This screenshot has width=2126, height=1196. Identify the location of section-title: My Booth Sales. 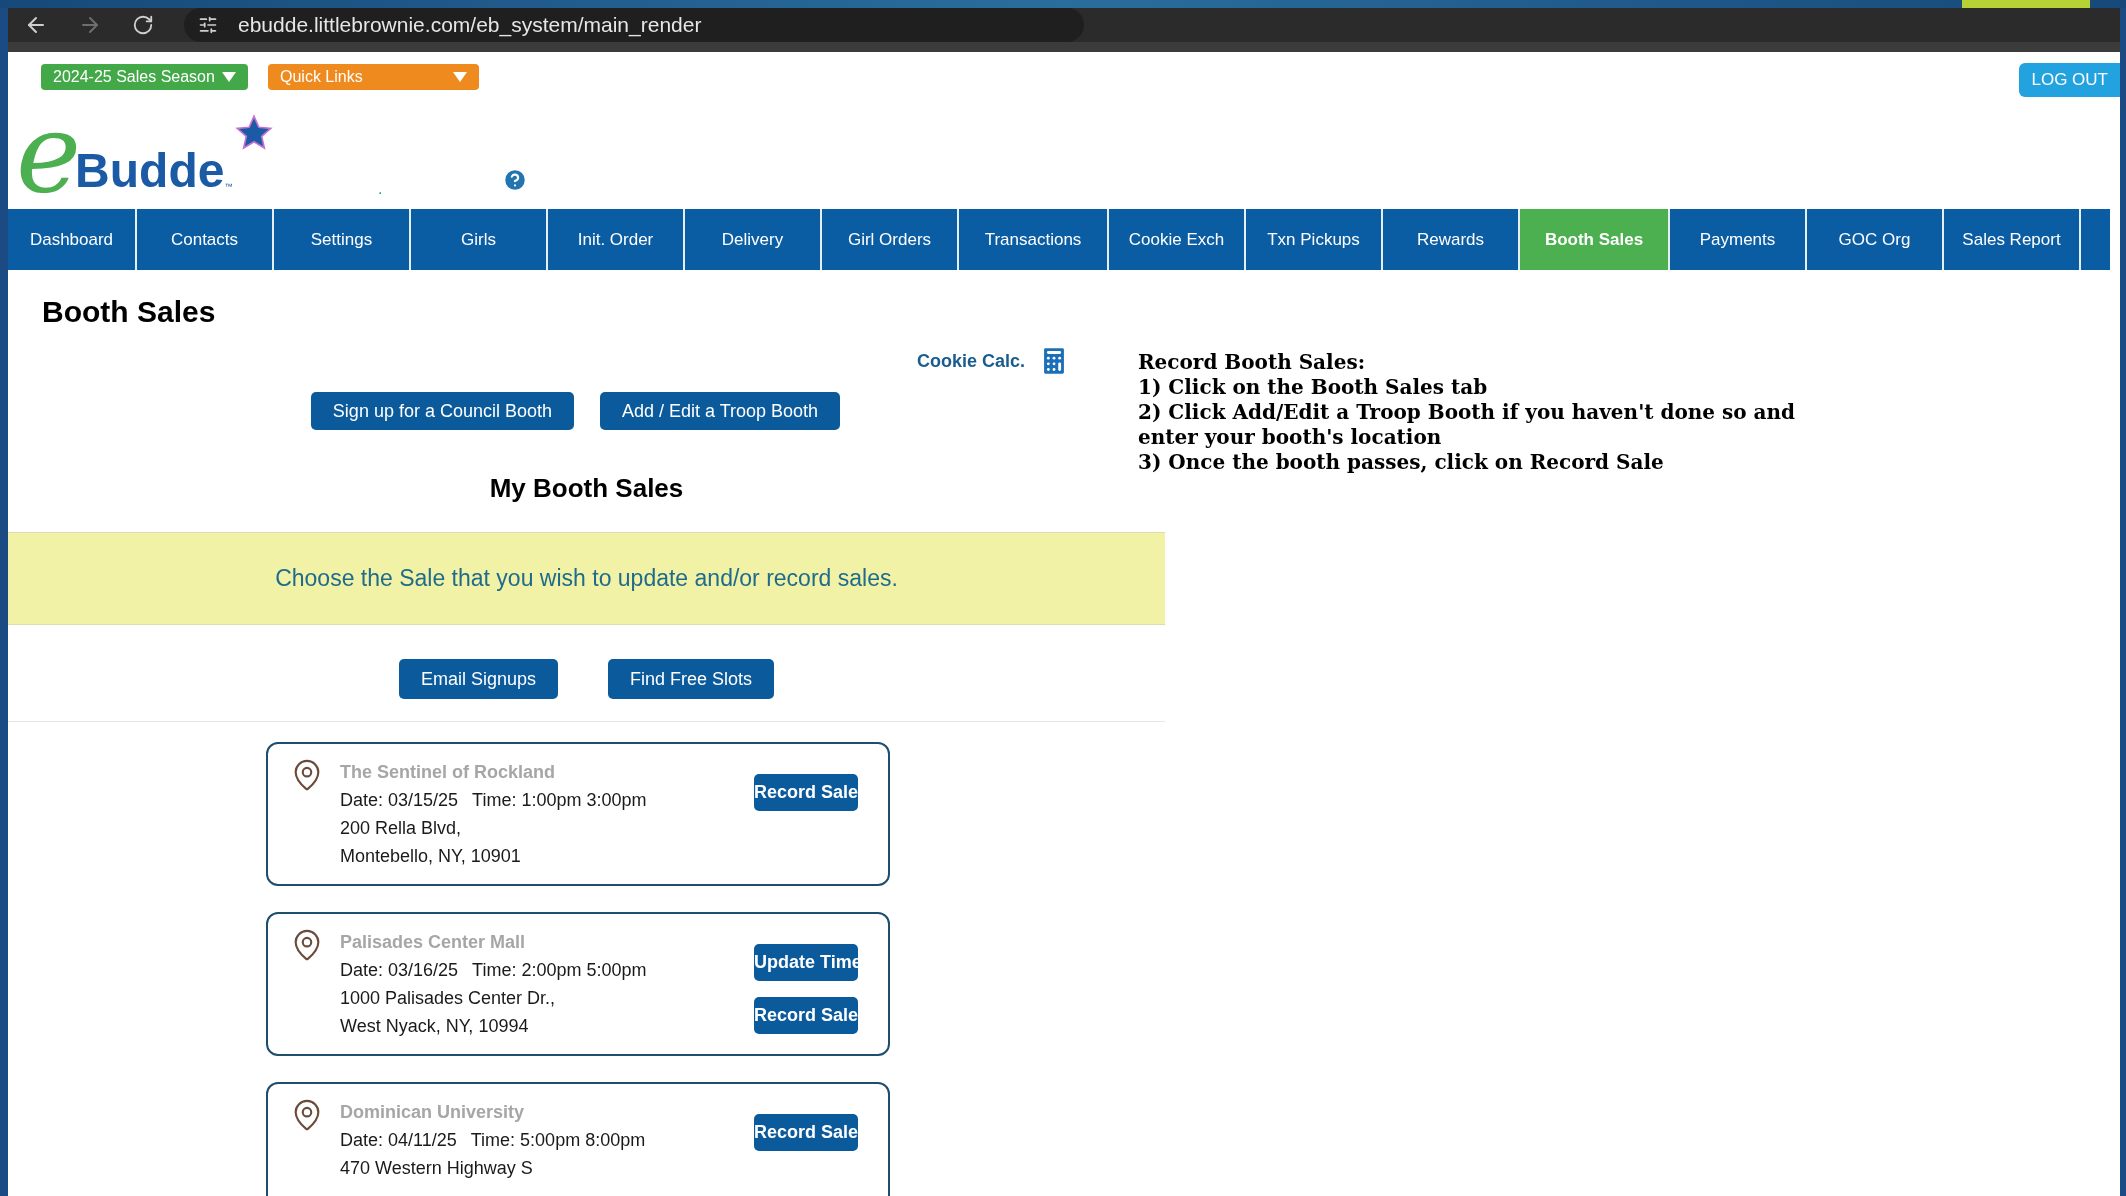
(586, 488).